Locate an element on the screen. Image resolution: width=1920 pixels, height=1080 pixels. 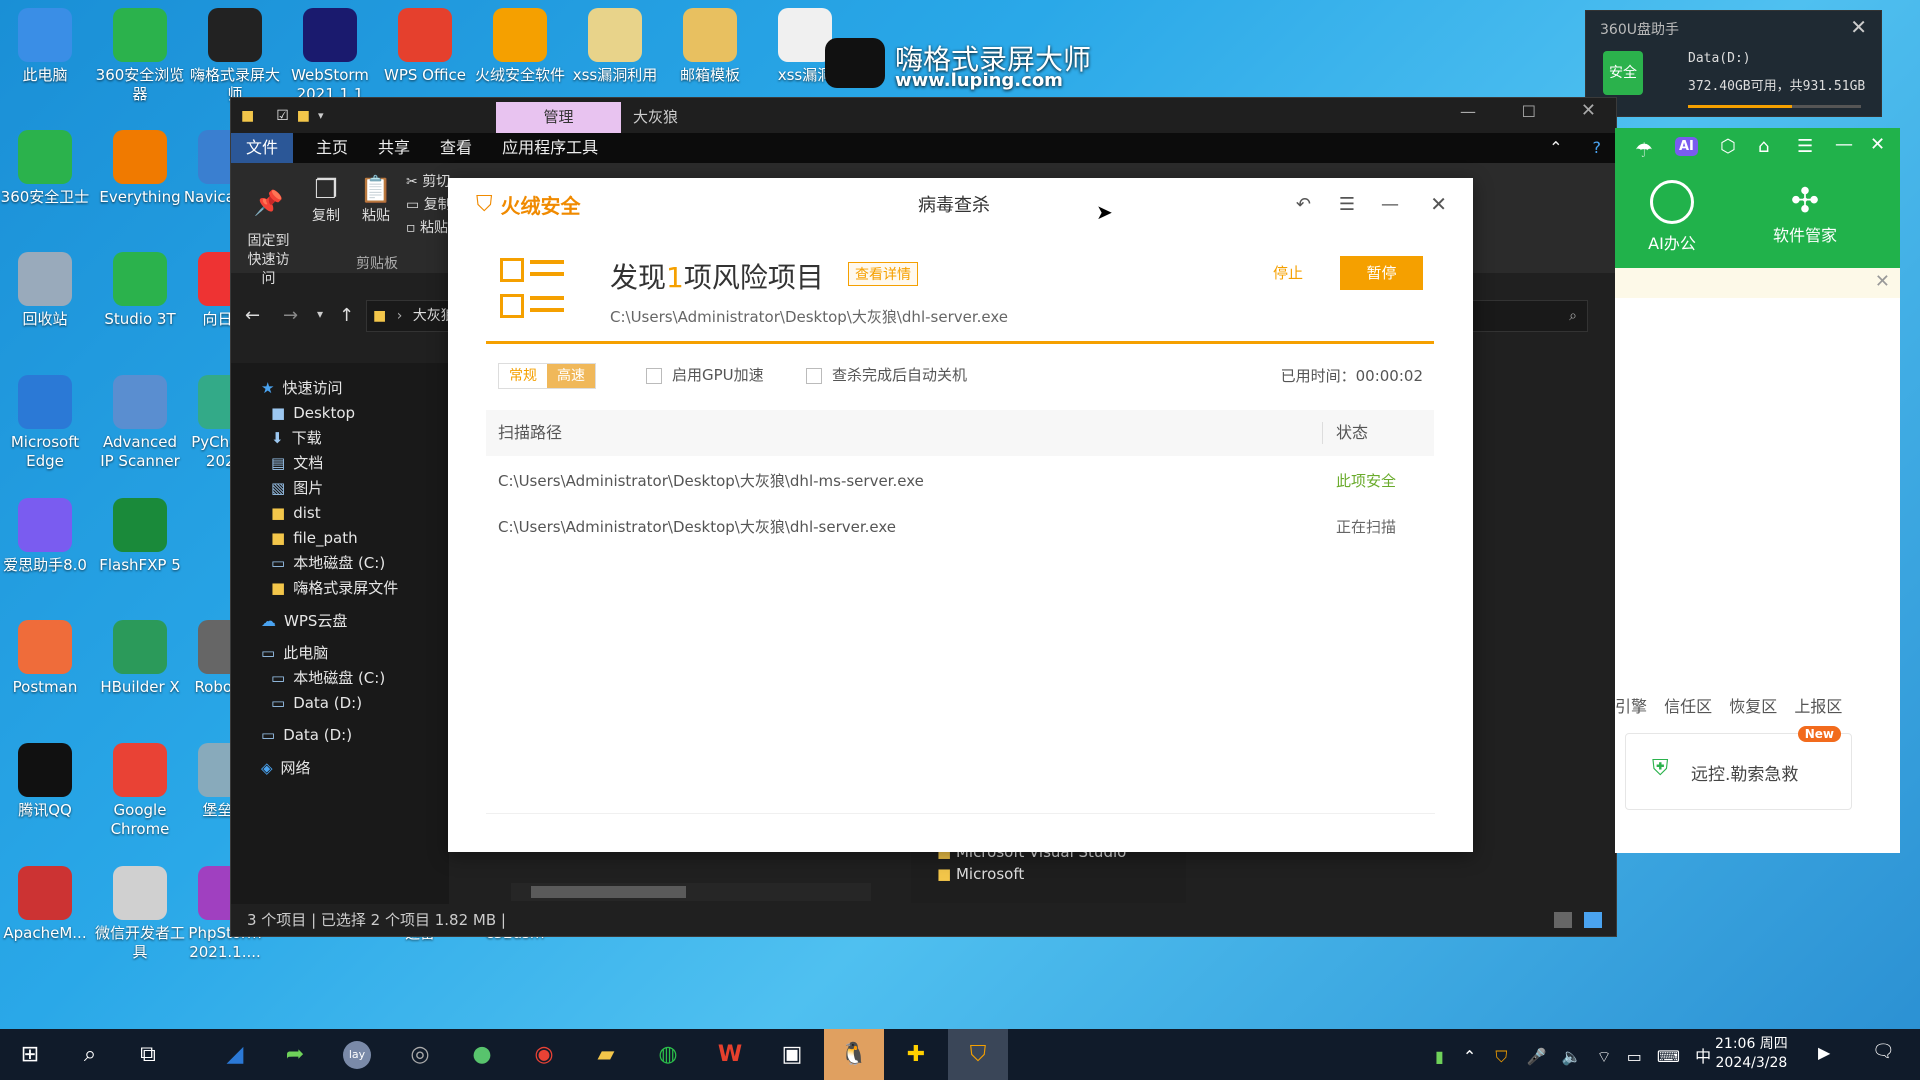
nav-item: ■ 嗨格式录屏文件 is located at coordinates (334, 588).